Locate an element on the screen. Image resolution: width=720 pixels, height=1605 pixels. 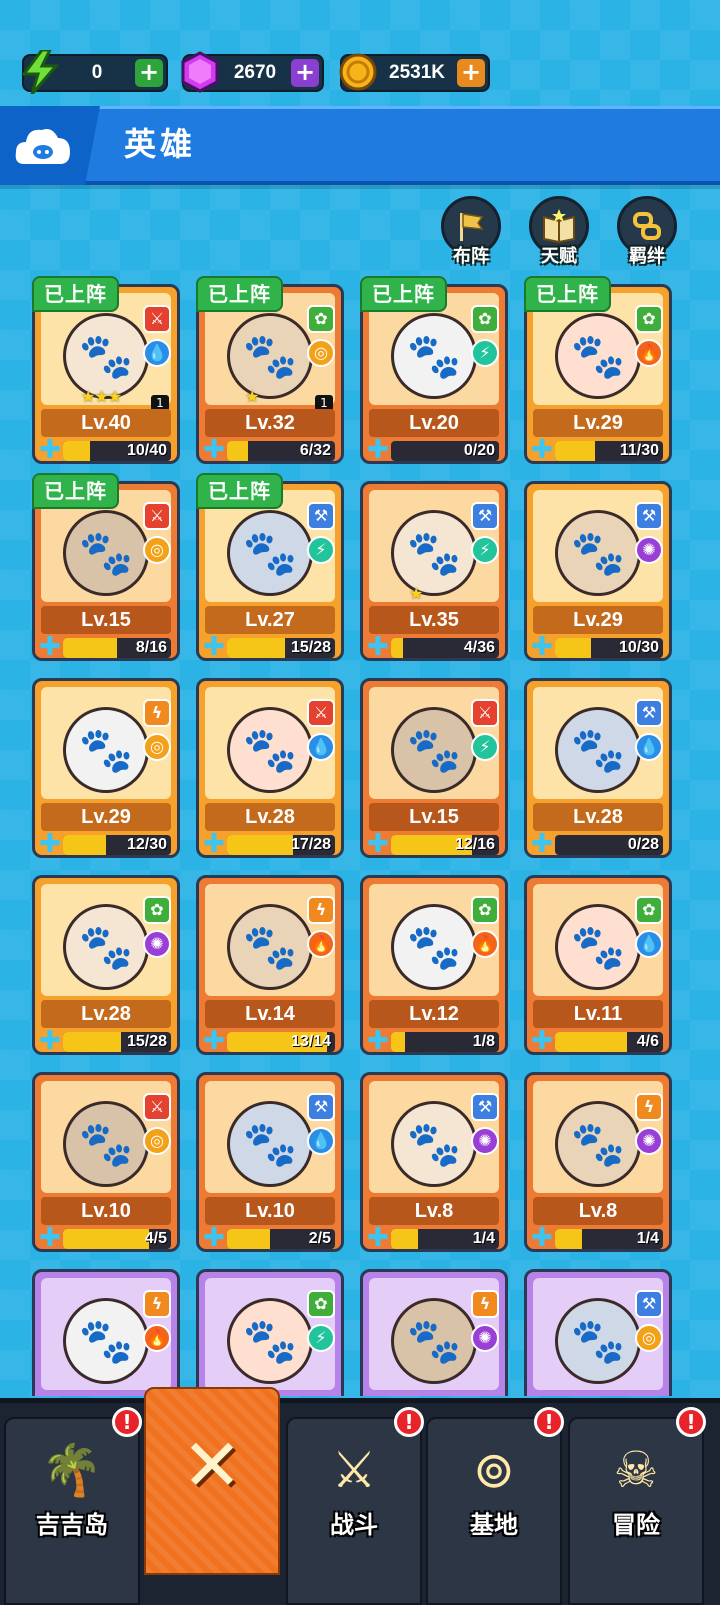
hero-level: Lv.10 is located at coordinates (270, 1211).